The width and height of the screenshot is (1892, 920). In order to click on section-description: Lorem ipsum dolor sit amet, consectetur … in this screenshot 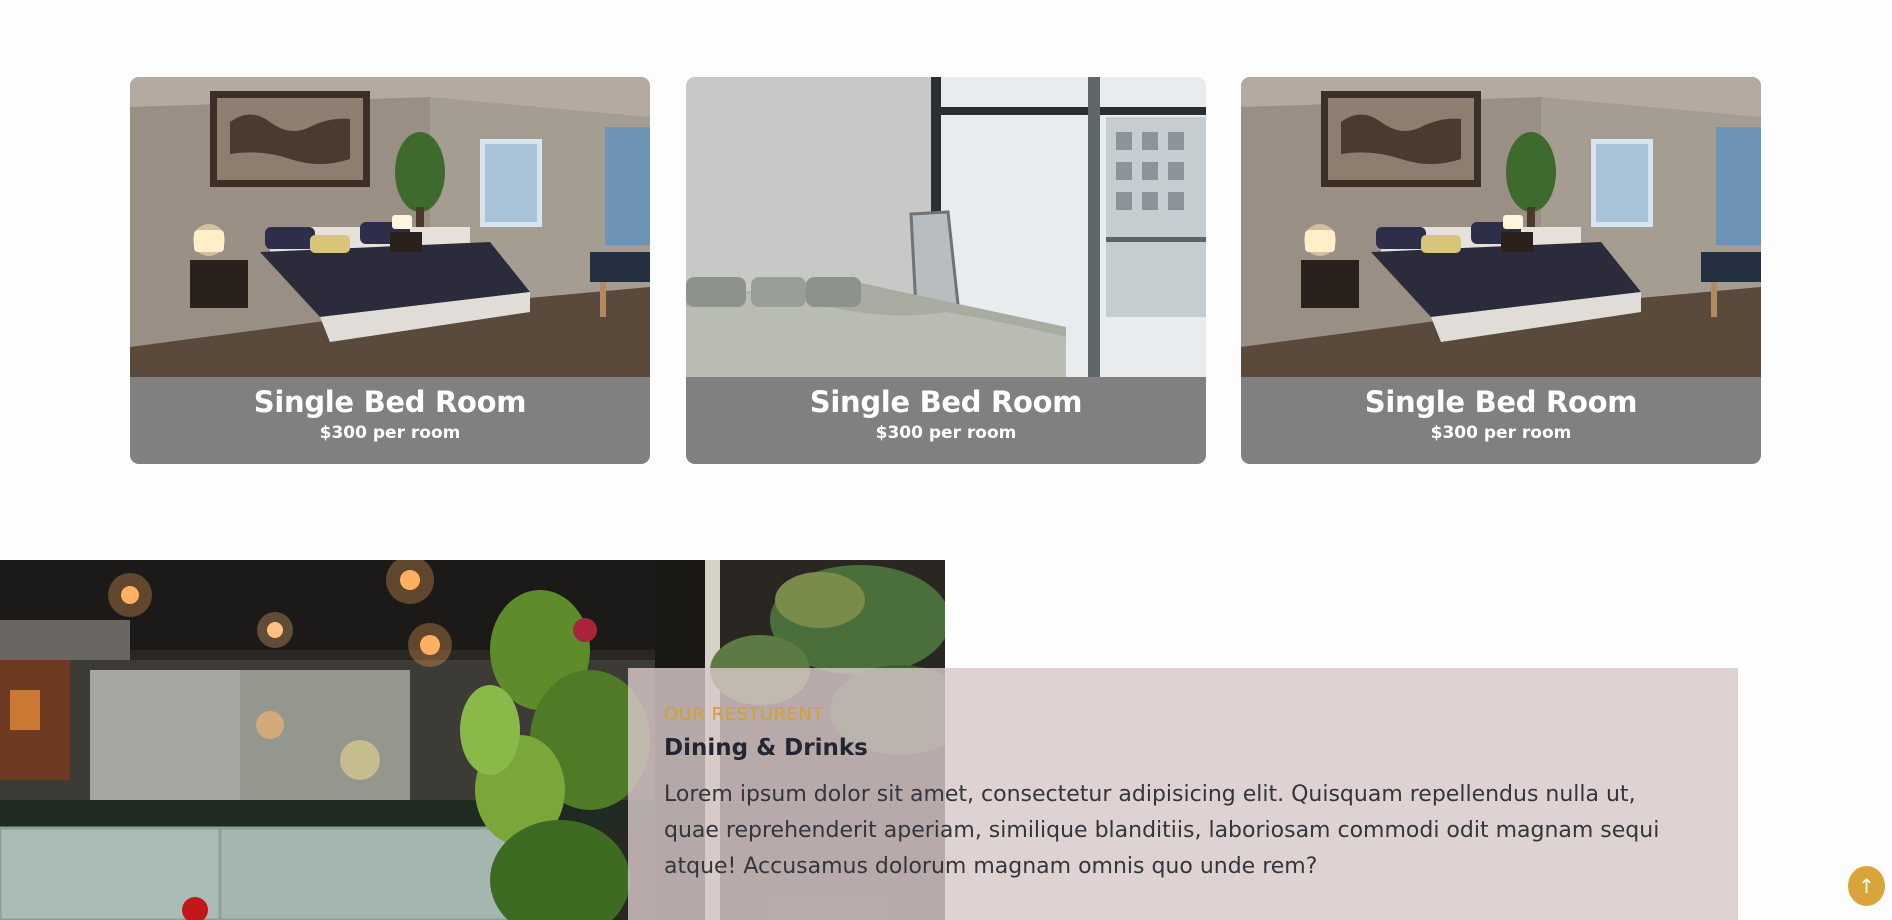, I will do `click(1162, 830)`.